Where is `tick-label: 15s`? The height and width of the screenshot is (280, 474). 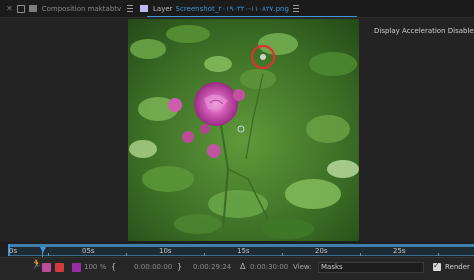 tick-label: 15s is located at coordinates (243, 251).